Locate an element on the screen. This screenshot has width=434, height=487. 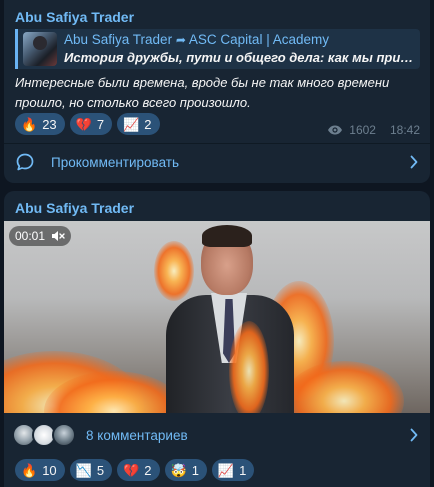
reaction-chart-down: 📉 5 is located at coordinates (91, 470).